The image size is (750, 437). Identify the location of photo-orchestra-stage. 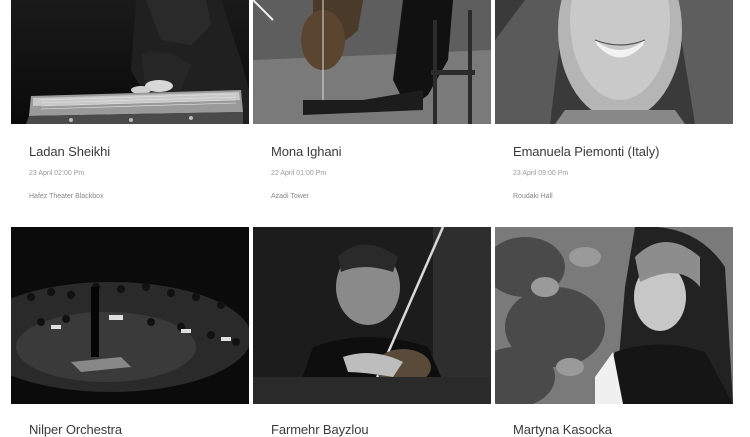
(130, 315).